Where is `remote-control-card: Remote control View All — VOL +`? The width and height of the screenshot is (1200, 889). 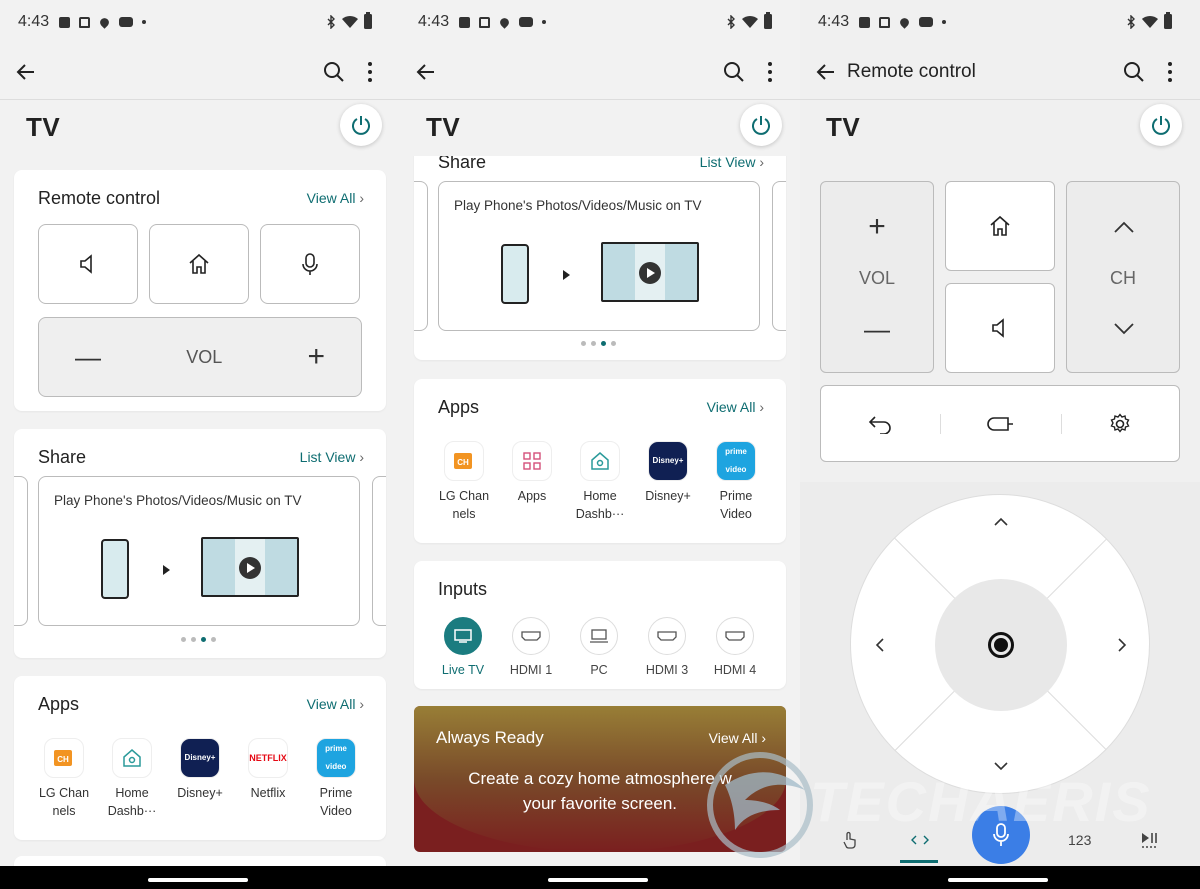
remote-control-card: Remote control View All — VOL + is located at coordinates (200, 290).